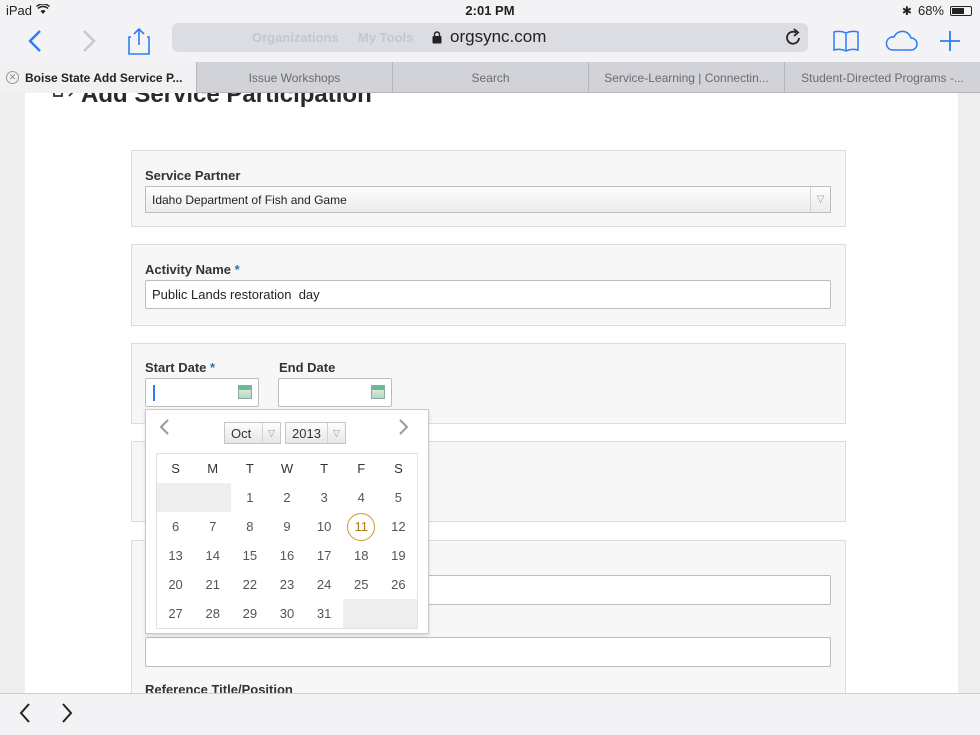 The image size is (980, 735). I want to click on calendar-day: 19, so click(398, 555).